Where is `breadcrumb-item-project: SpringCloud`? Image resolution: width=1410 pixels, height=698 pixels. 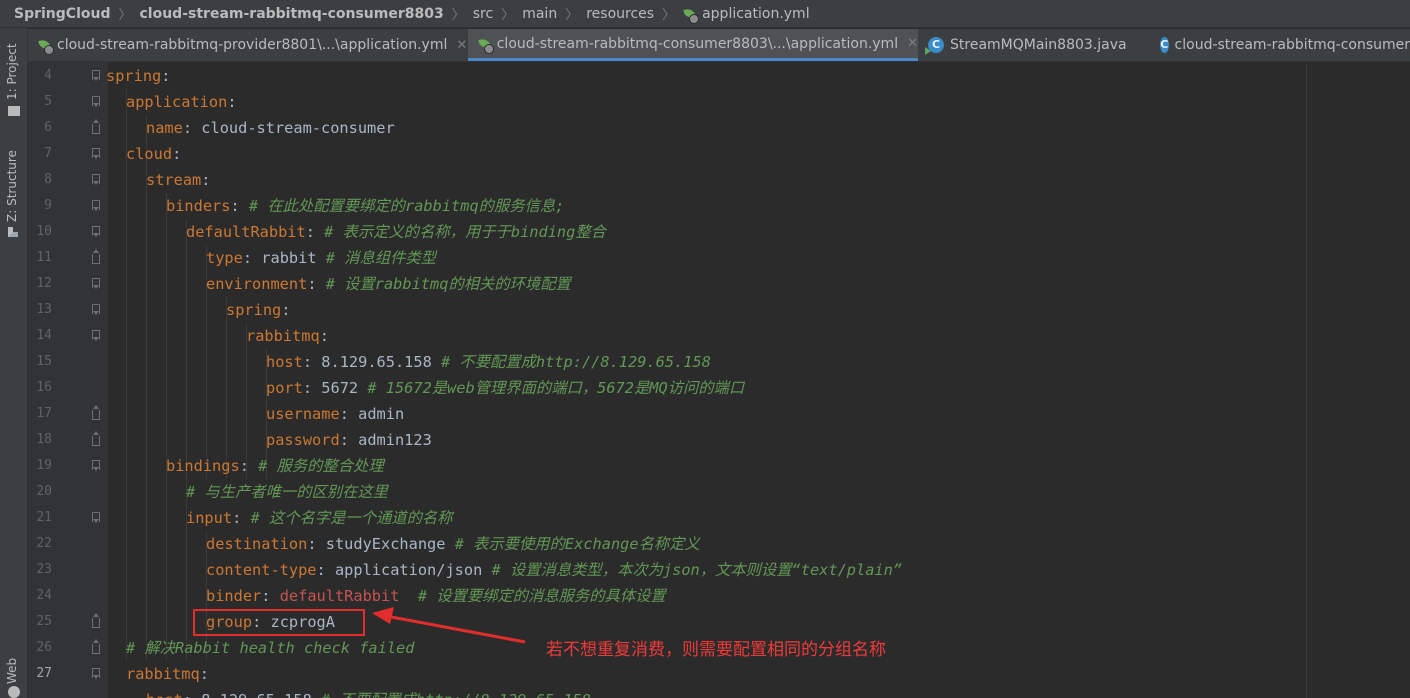
breadcrumb-item-project: SpringCloud is located at coordinates (62, 14).